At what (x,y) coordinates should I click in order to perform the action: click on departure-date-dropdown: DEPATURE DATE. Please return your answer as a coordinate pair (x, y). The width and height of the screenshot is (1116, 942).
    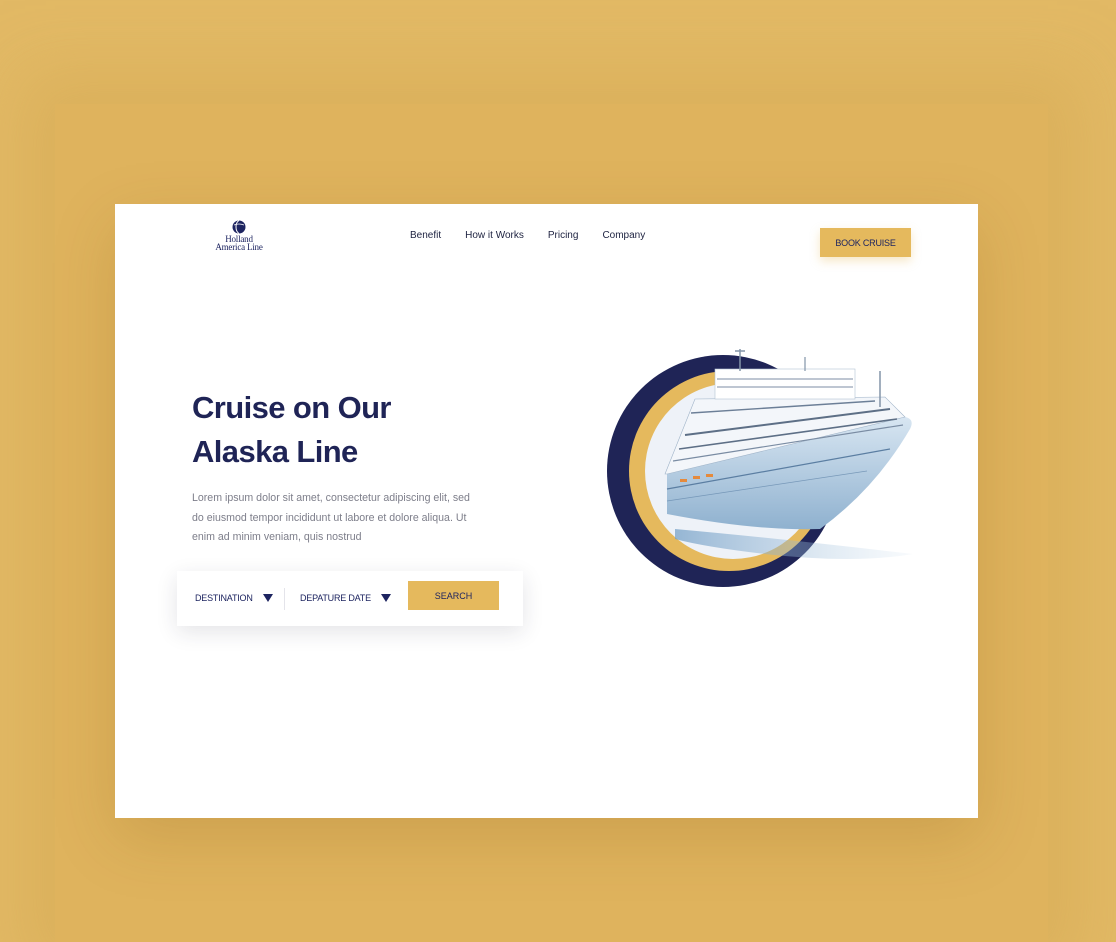
    Looking at the image, I should click on (345, 598).